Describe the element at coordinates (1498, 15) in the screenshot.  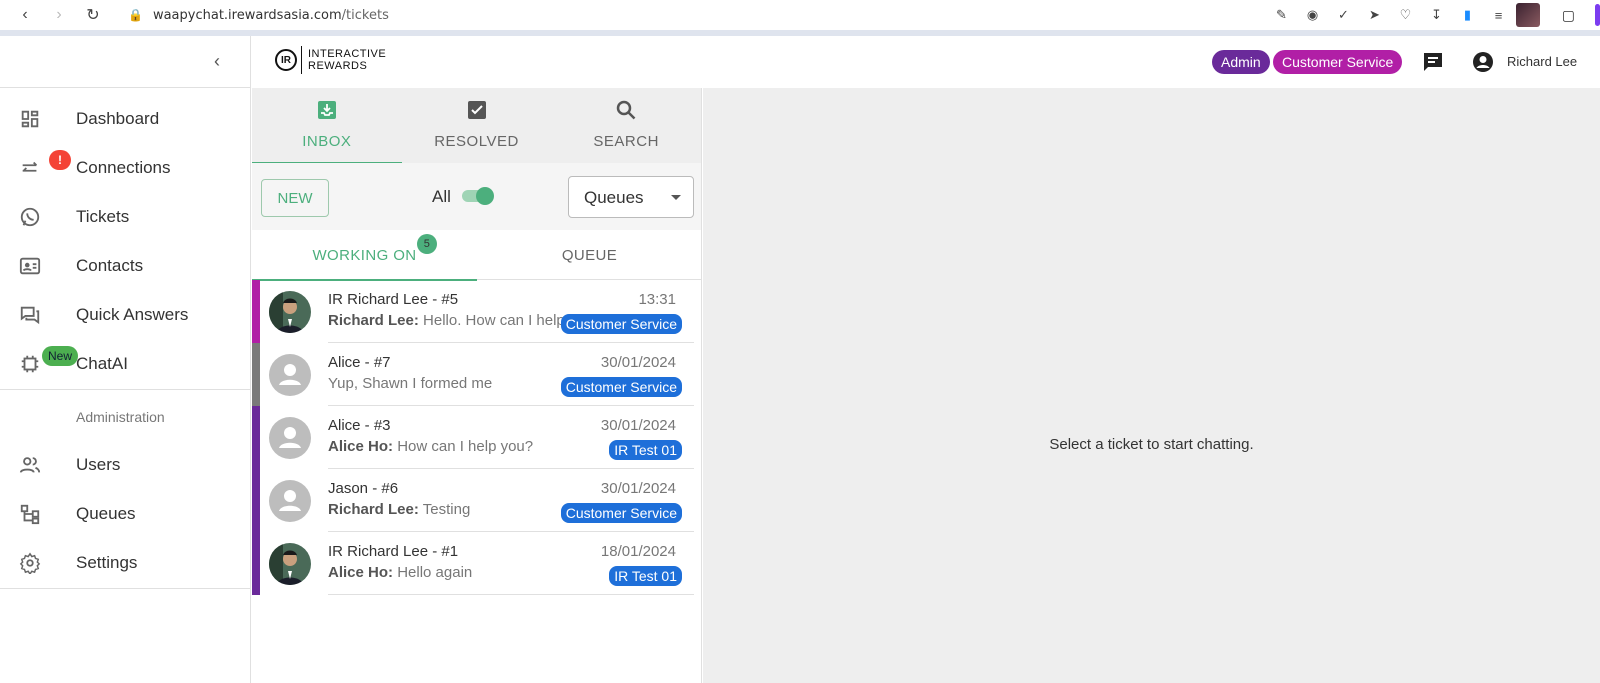
I see `sliders-icon: ≡` at that location.